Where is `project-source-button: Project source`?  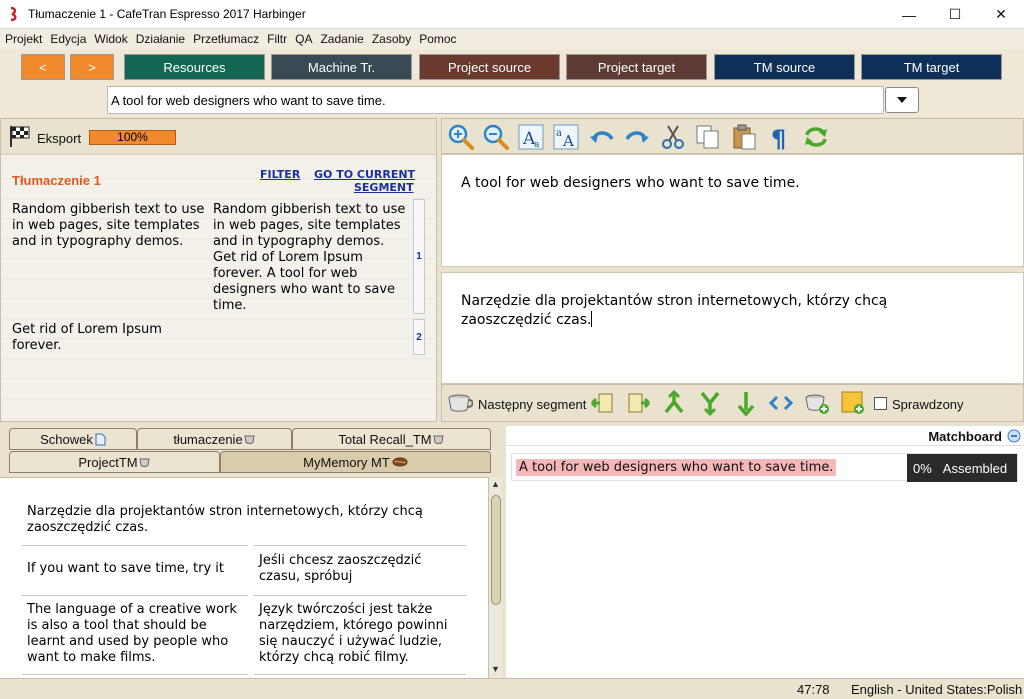 project-source-button: Project source is located at coordinates (489, 67).